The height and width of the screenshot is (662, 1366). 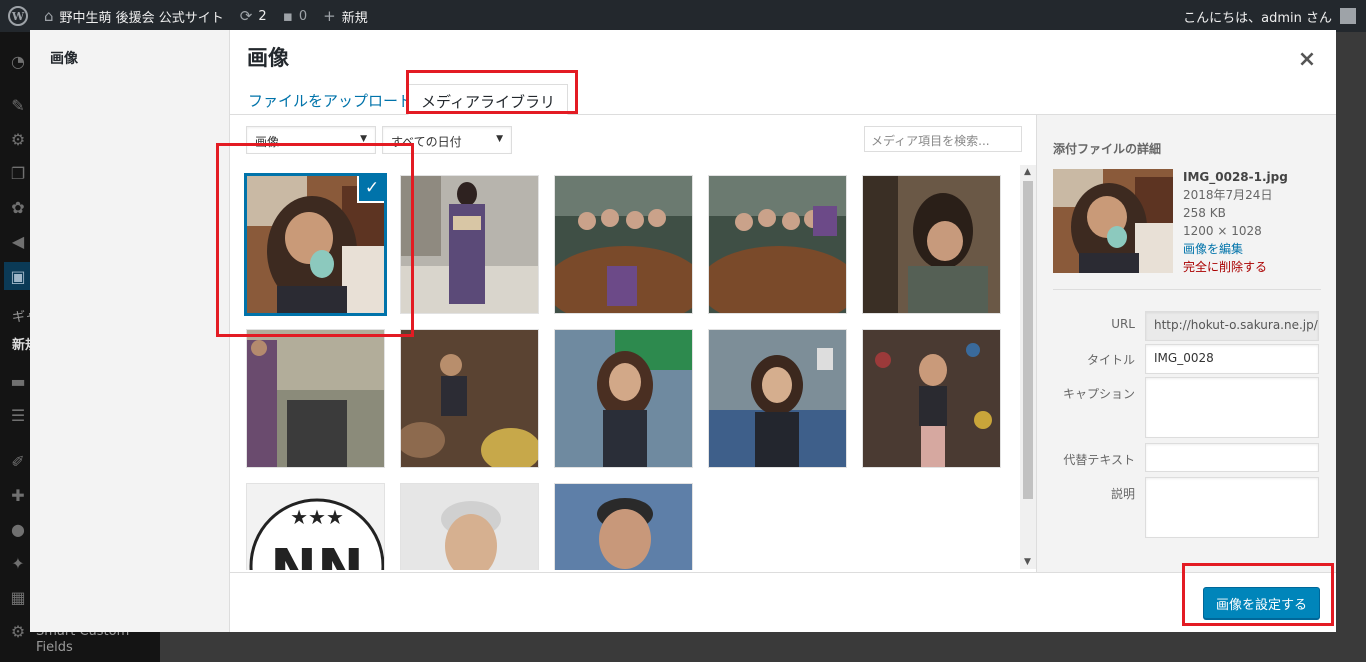 What do you see at coordinates (287, 16) in the screenshot?
I see `comment-icon: ▪` at bounding box center [287, 16].